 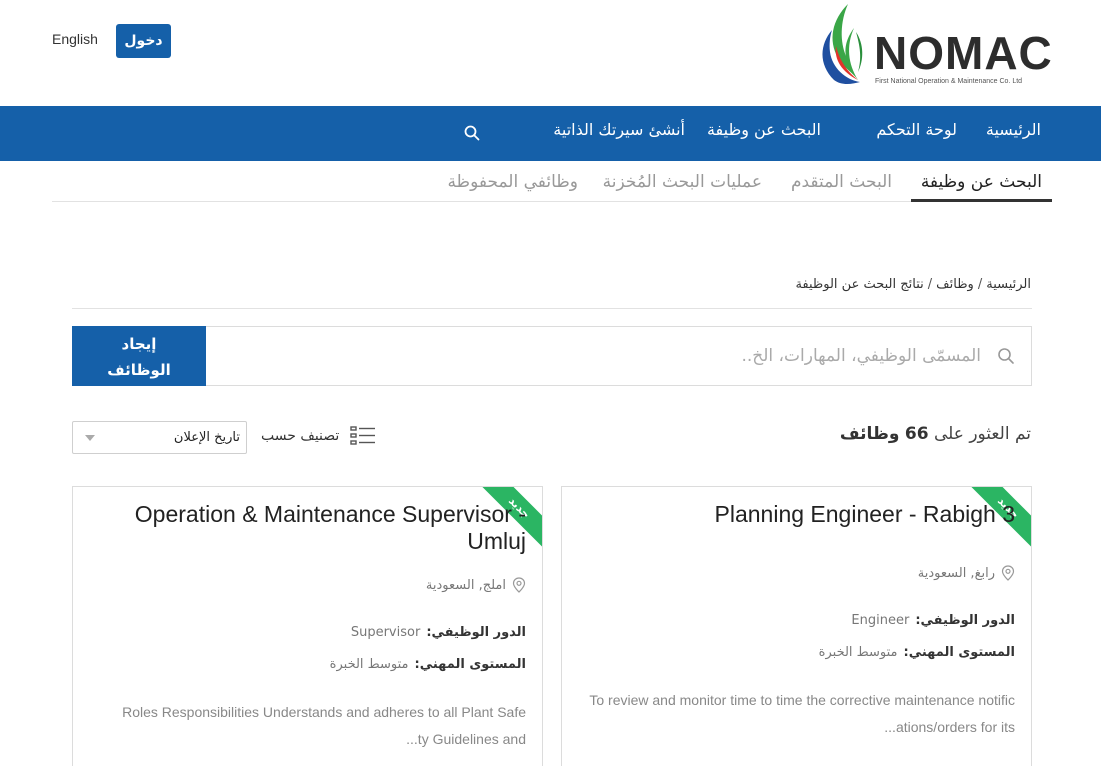 I want to click on find-jobs-button-line1: إيجاد, so click(x=139, y=344).